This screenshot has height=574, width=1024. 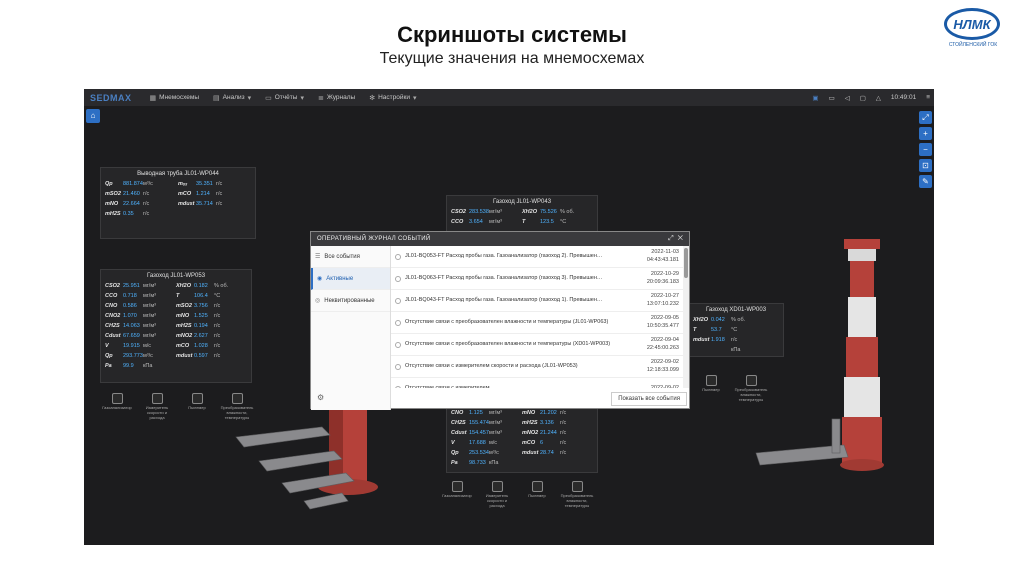 I want to click on param-unit: м/с, so click(x=493, y=443).